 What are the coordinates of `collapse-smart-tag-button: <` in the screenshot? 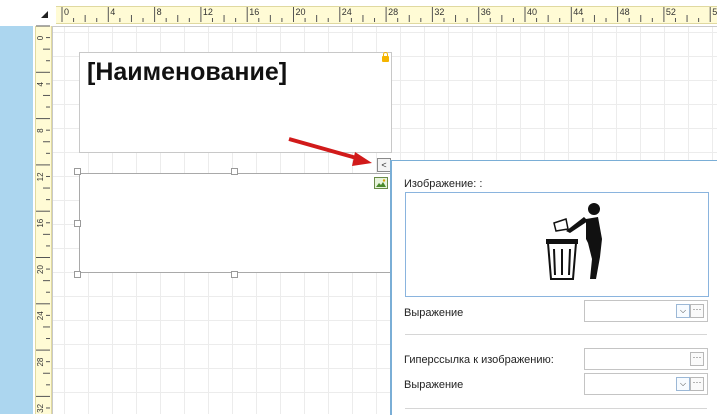 It's located at (384, 165).